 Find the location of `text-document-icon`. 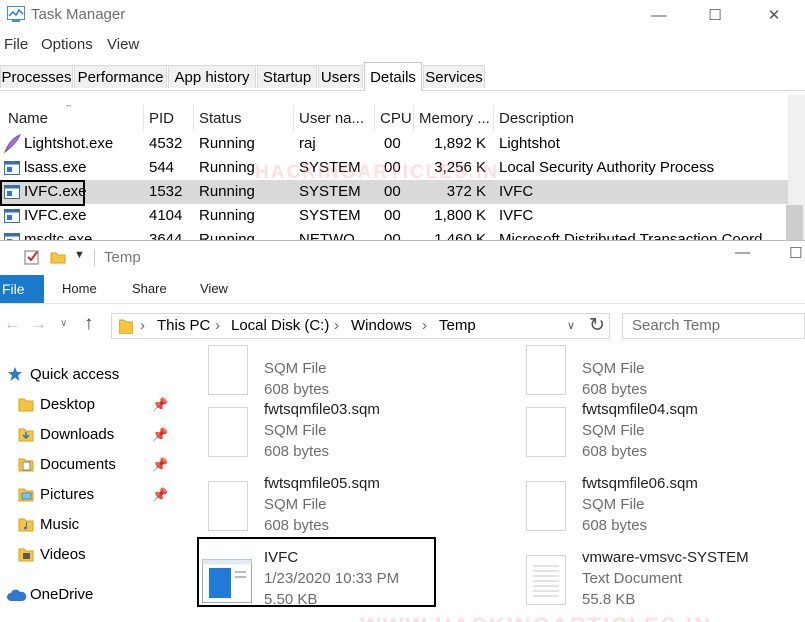

text-document-icon is located at coordinates (546, 580).